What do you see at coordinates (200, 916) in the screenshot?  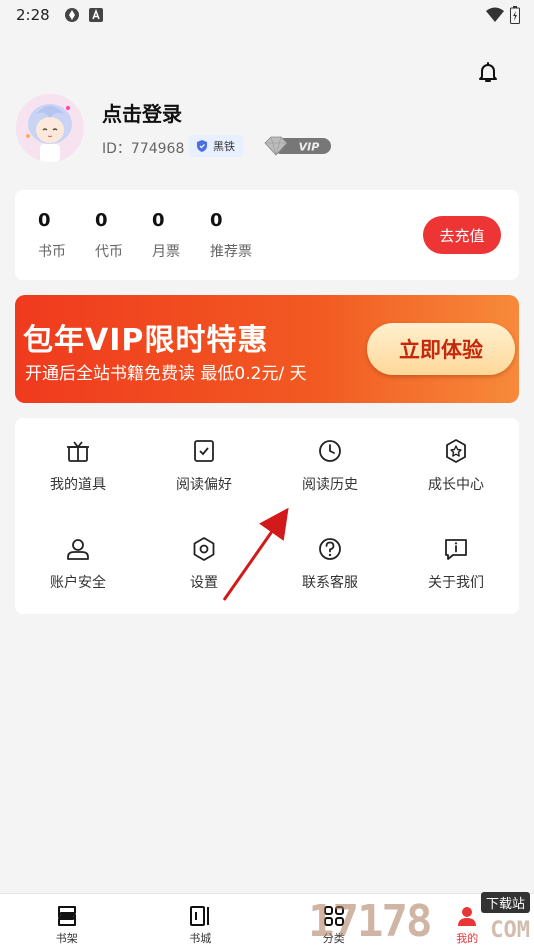 I see `book-store-icon` at bounding box center [200, 916].